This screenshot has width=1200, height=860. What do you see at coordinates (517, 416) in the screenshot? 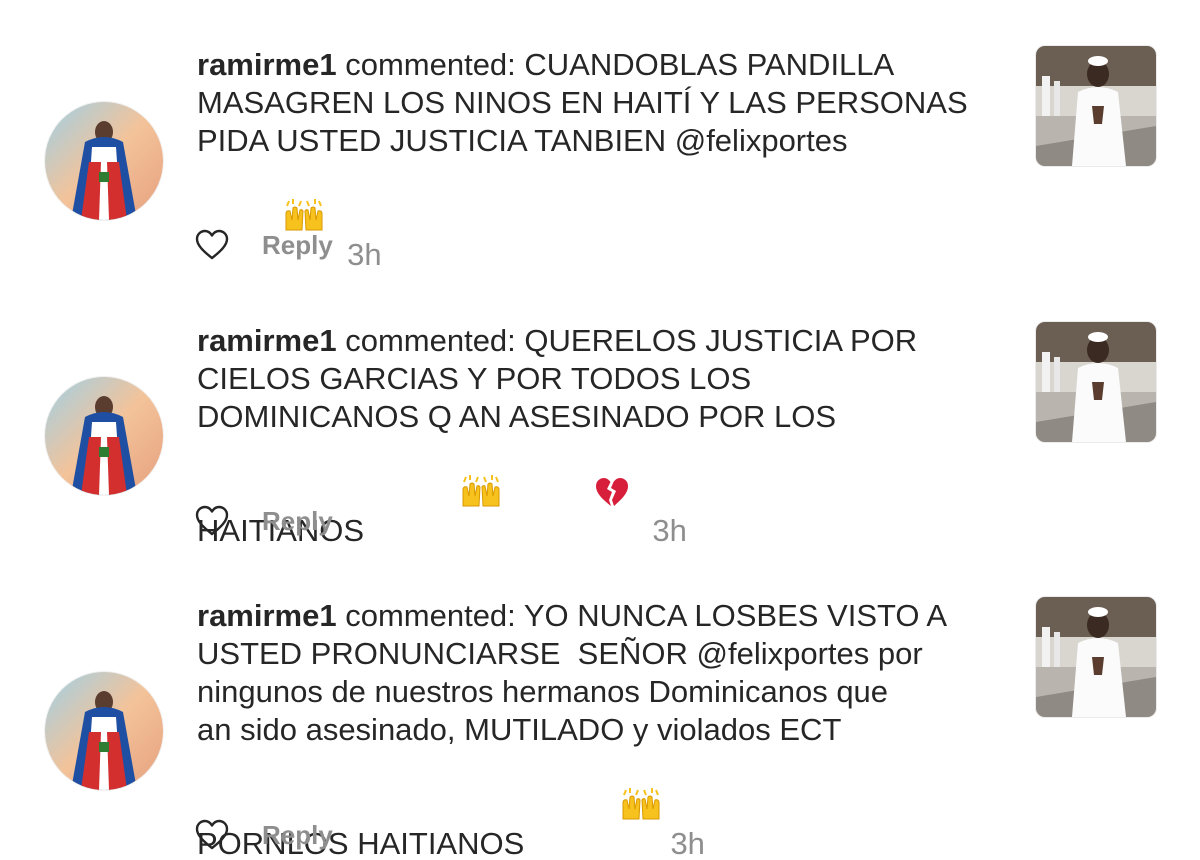
I see `comment-line: DOMINICANOS Q AN ASESINADO POR LOS` at bounding box center [517, 416].